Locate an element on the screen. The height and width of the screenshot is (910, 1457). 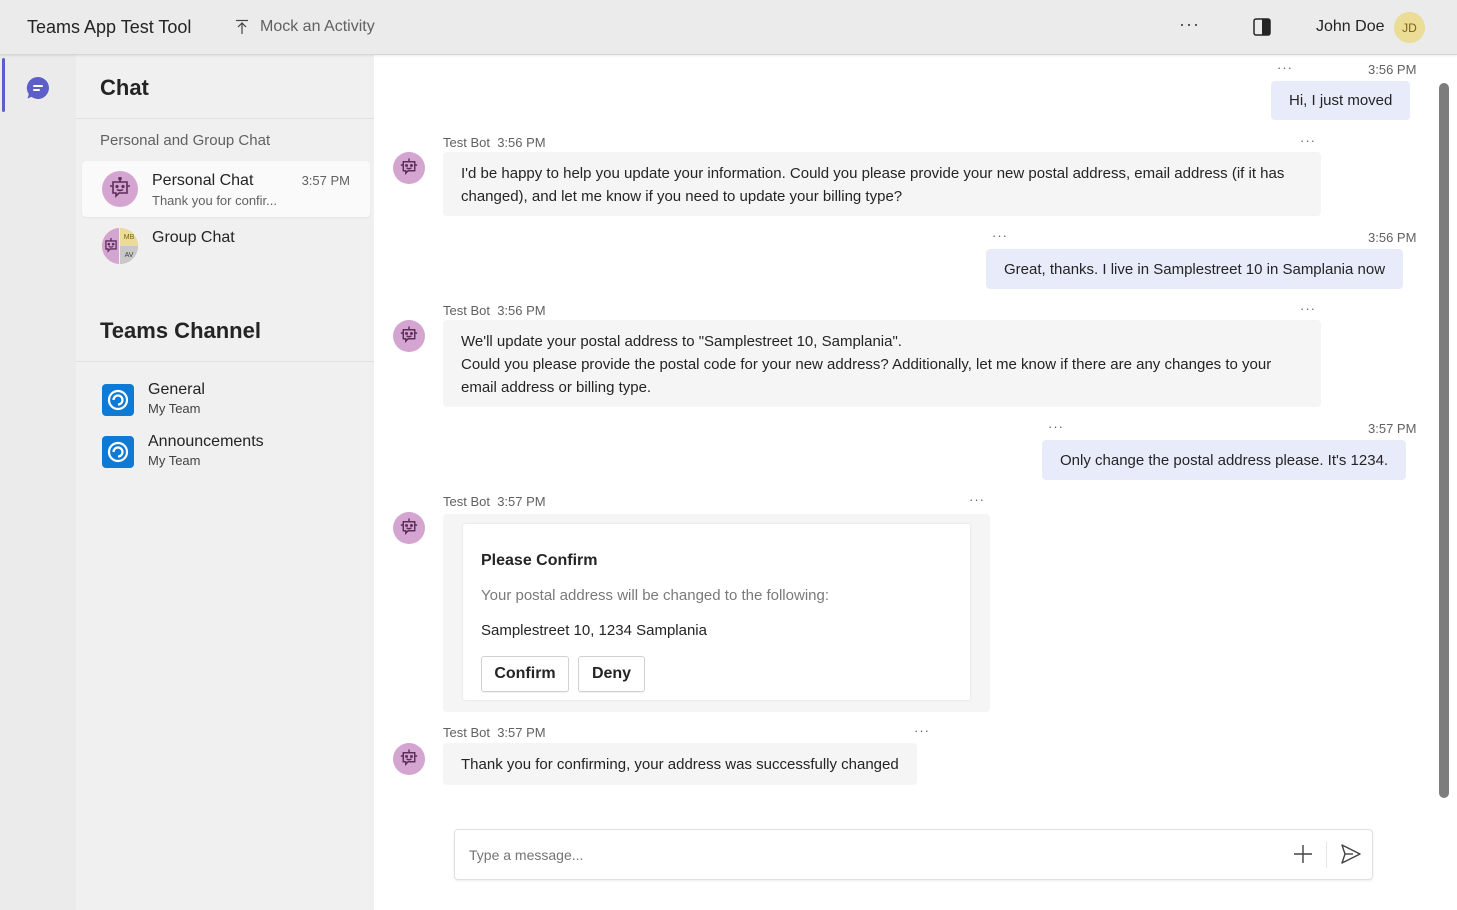
scrollbar is located at coordinates (1444, 440).